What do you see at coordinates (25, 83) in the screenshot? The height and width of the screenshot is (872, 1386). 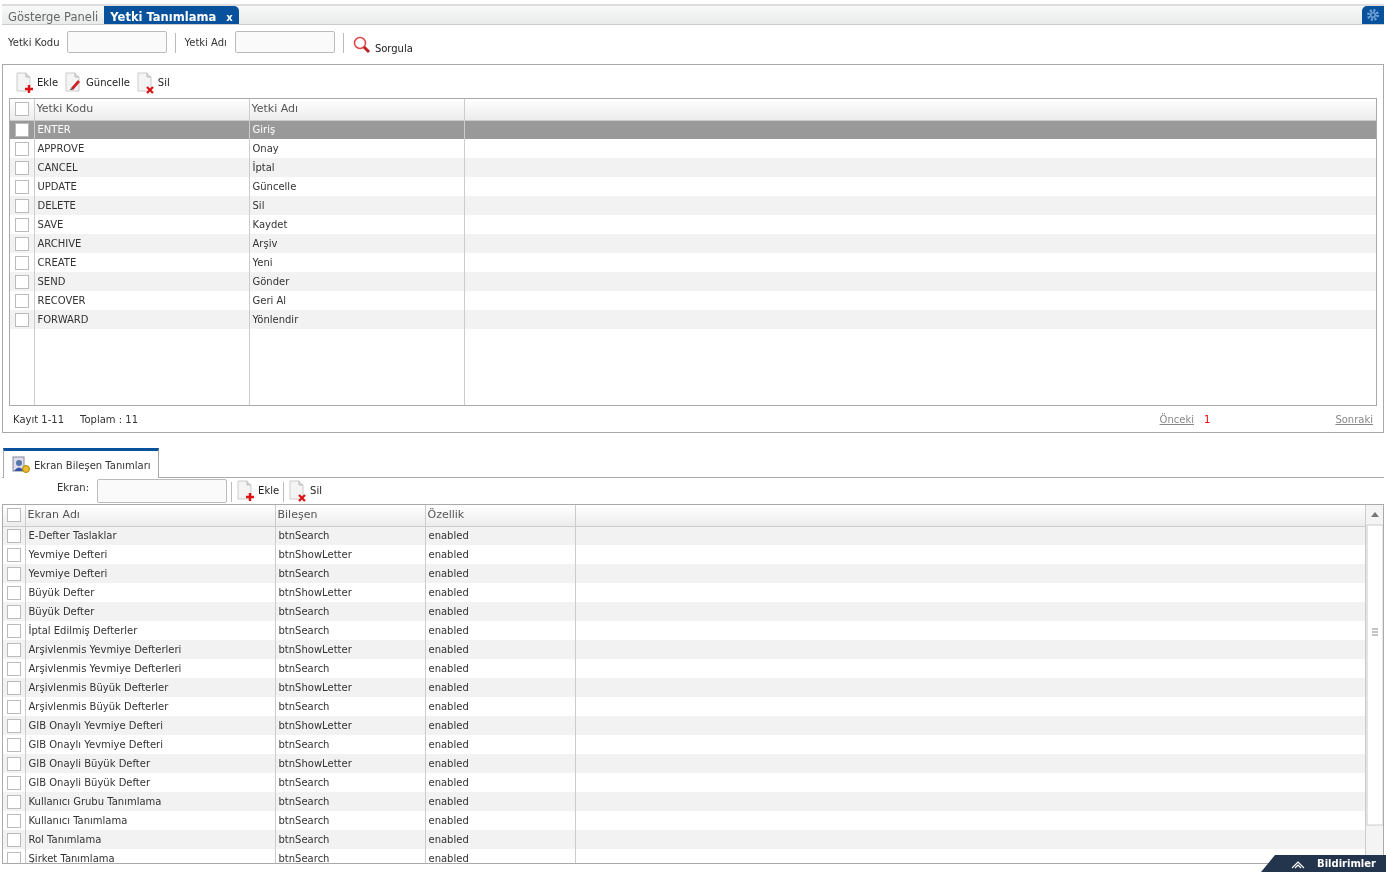 I see `add-document-icon` at bounding box center [25, 83].